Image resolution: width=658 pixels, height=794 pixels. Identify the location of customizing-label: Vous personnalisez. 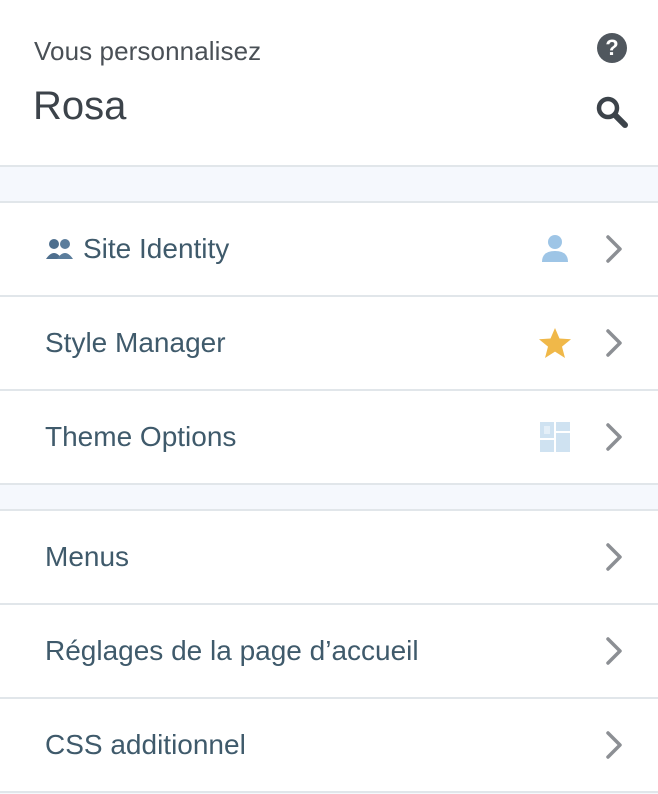
(148, 51).